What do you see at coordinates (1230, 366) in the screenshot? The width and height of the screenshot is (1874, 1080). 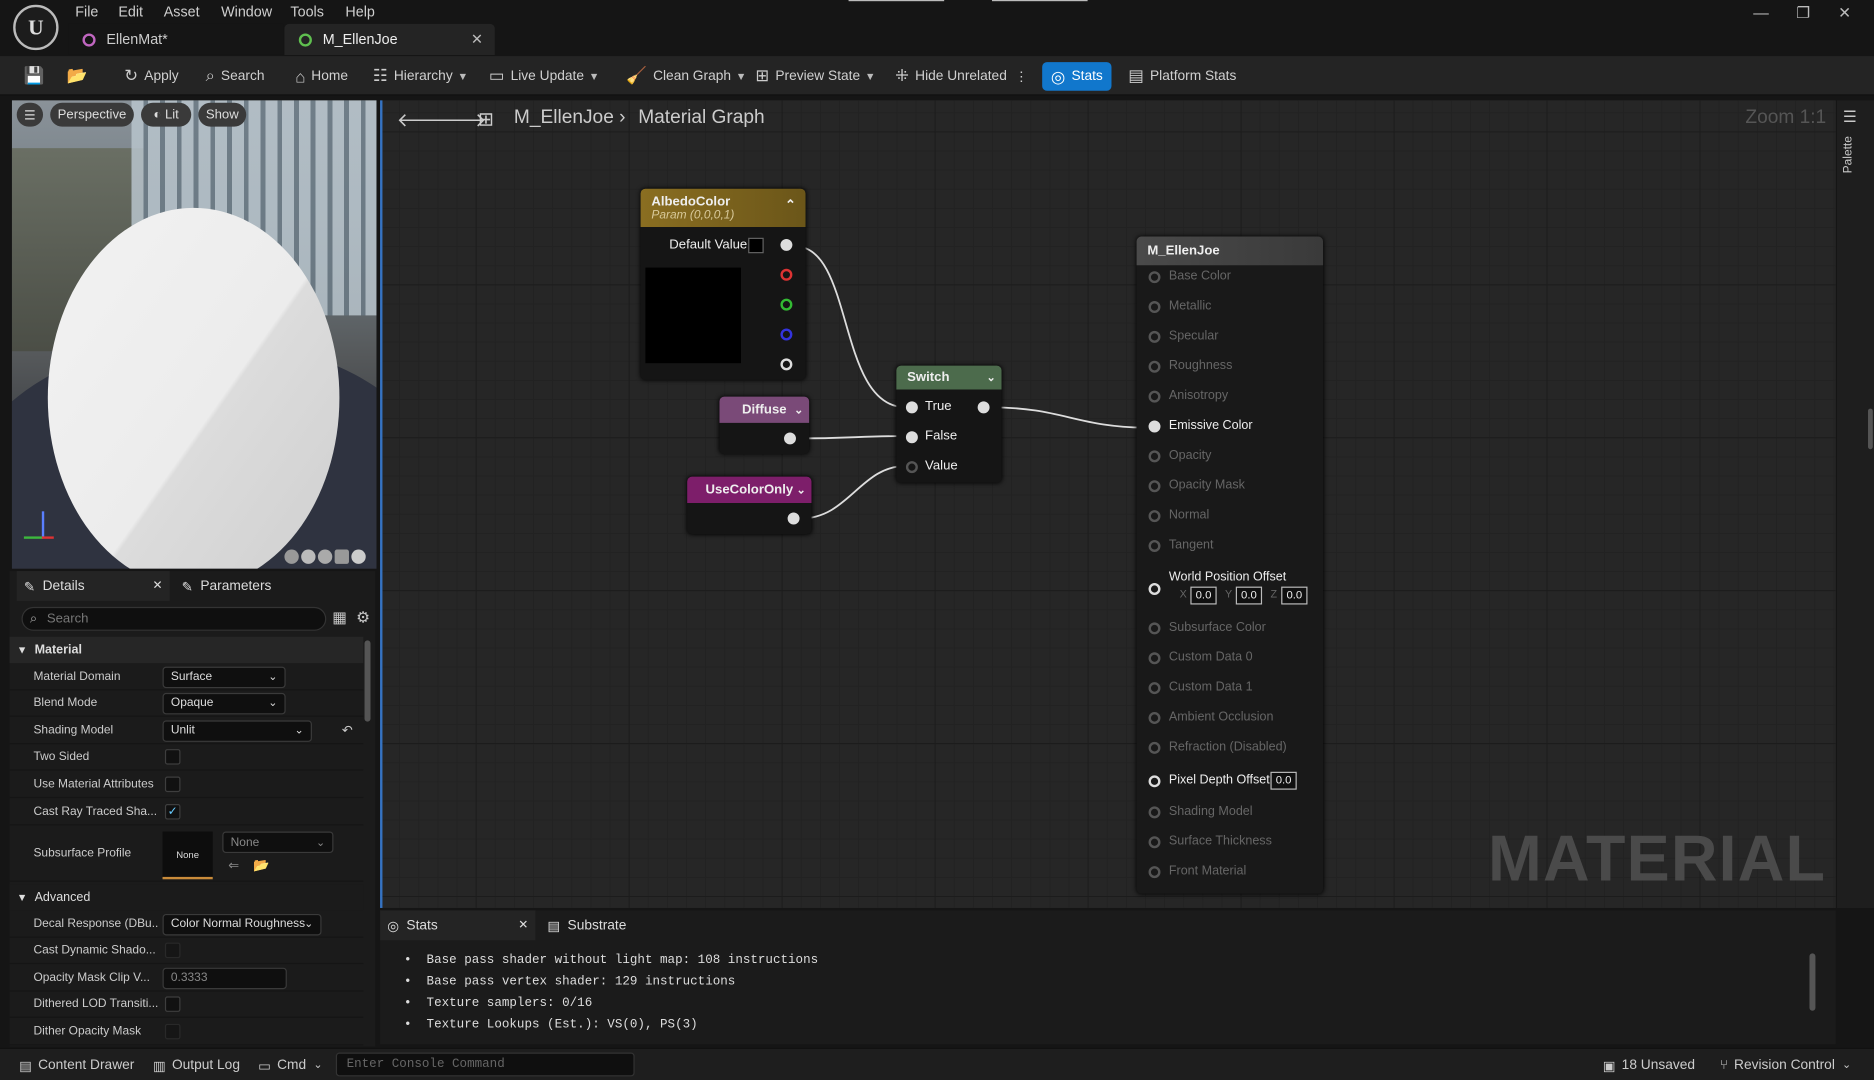 I see `material-input-row: Roughness` at bounding box center [1230, 366].